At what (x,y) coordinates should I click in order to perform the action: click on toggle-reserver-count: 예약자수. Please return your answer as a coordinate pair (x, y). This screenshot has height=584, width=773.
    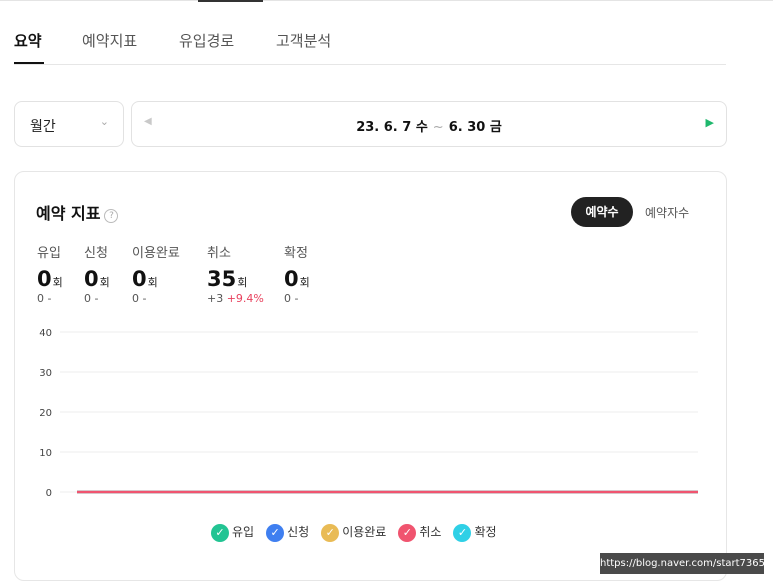
    Looking at the image, I should click on (667, 212).